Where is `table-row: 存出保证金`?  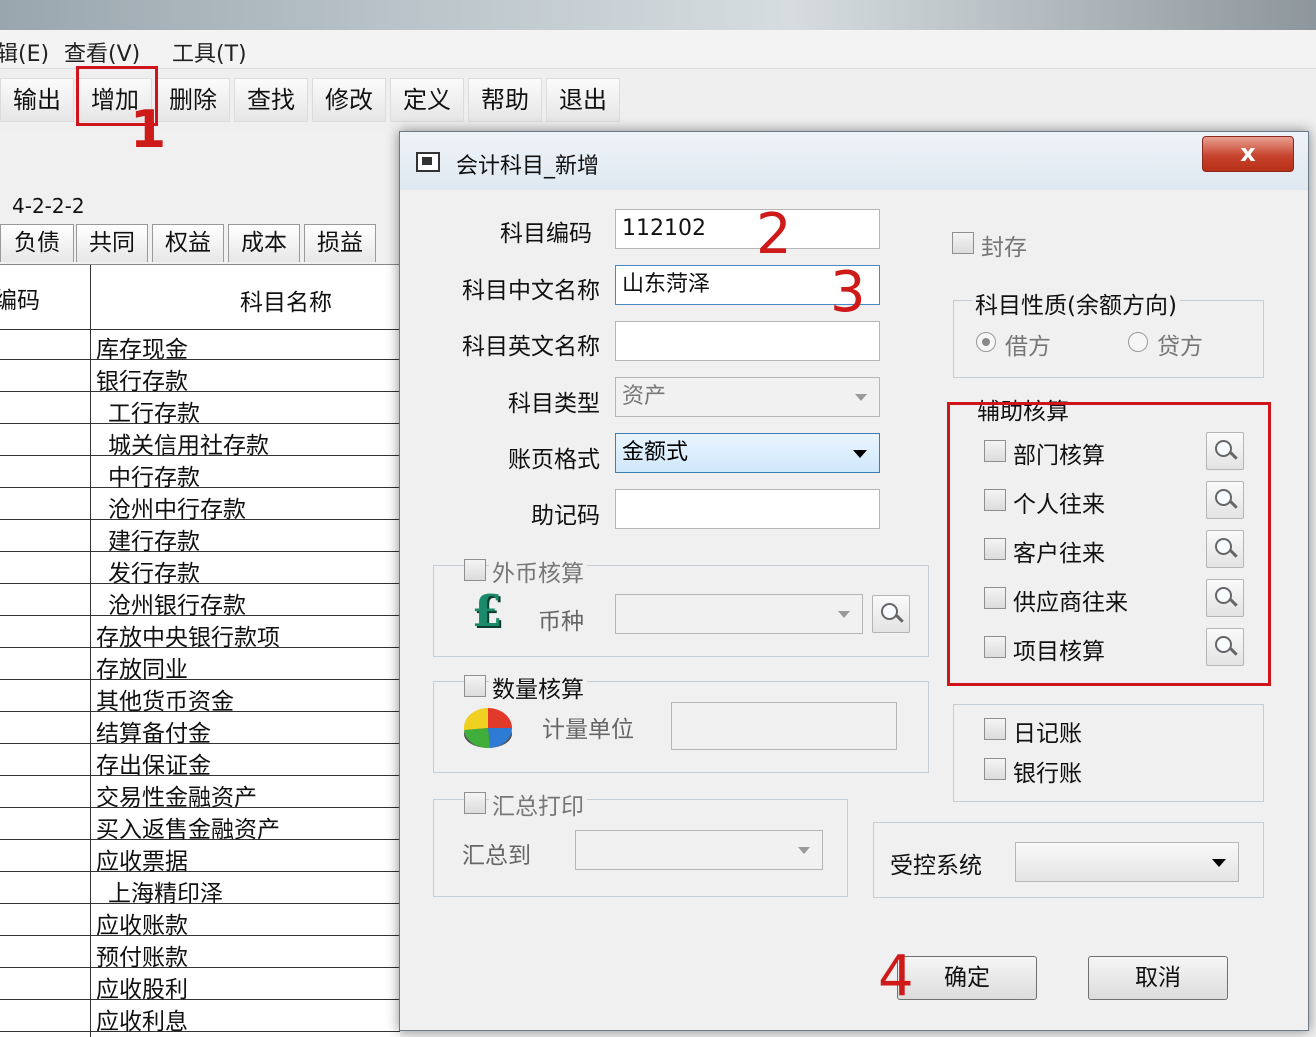 table-row: 存出保证金 is located at coordinates (200, 762).